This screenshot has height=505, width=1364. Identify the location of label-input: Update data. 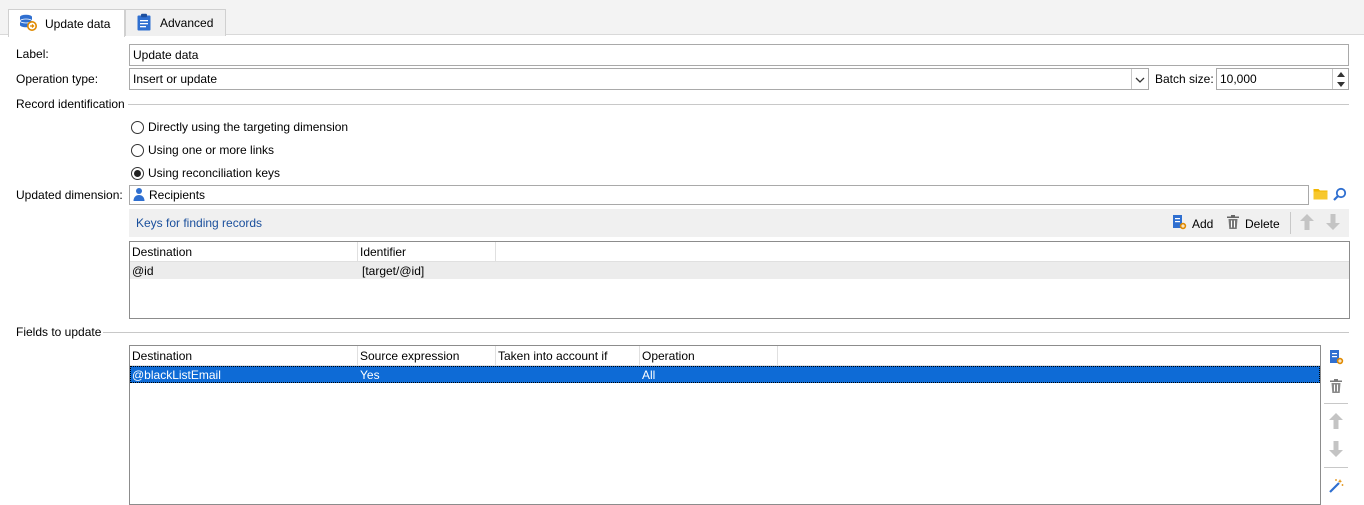
(739, 55).